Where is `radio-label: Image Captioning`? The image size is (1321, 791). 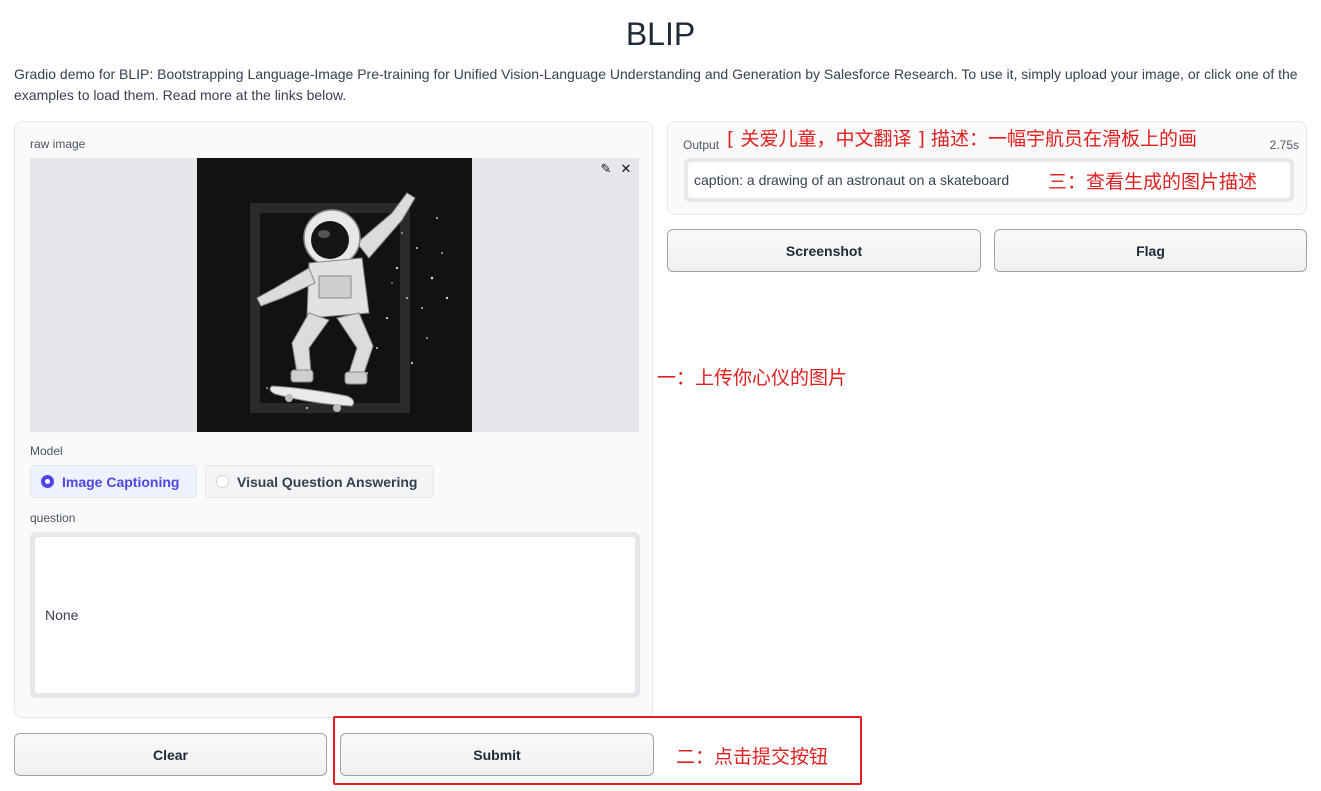 radio-label: Image Captioning is located at coordinates (121, 481).